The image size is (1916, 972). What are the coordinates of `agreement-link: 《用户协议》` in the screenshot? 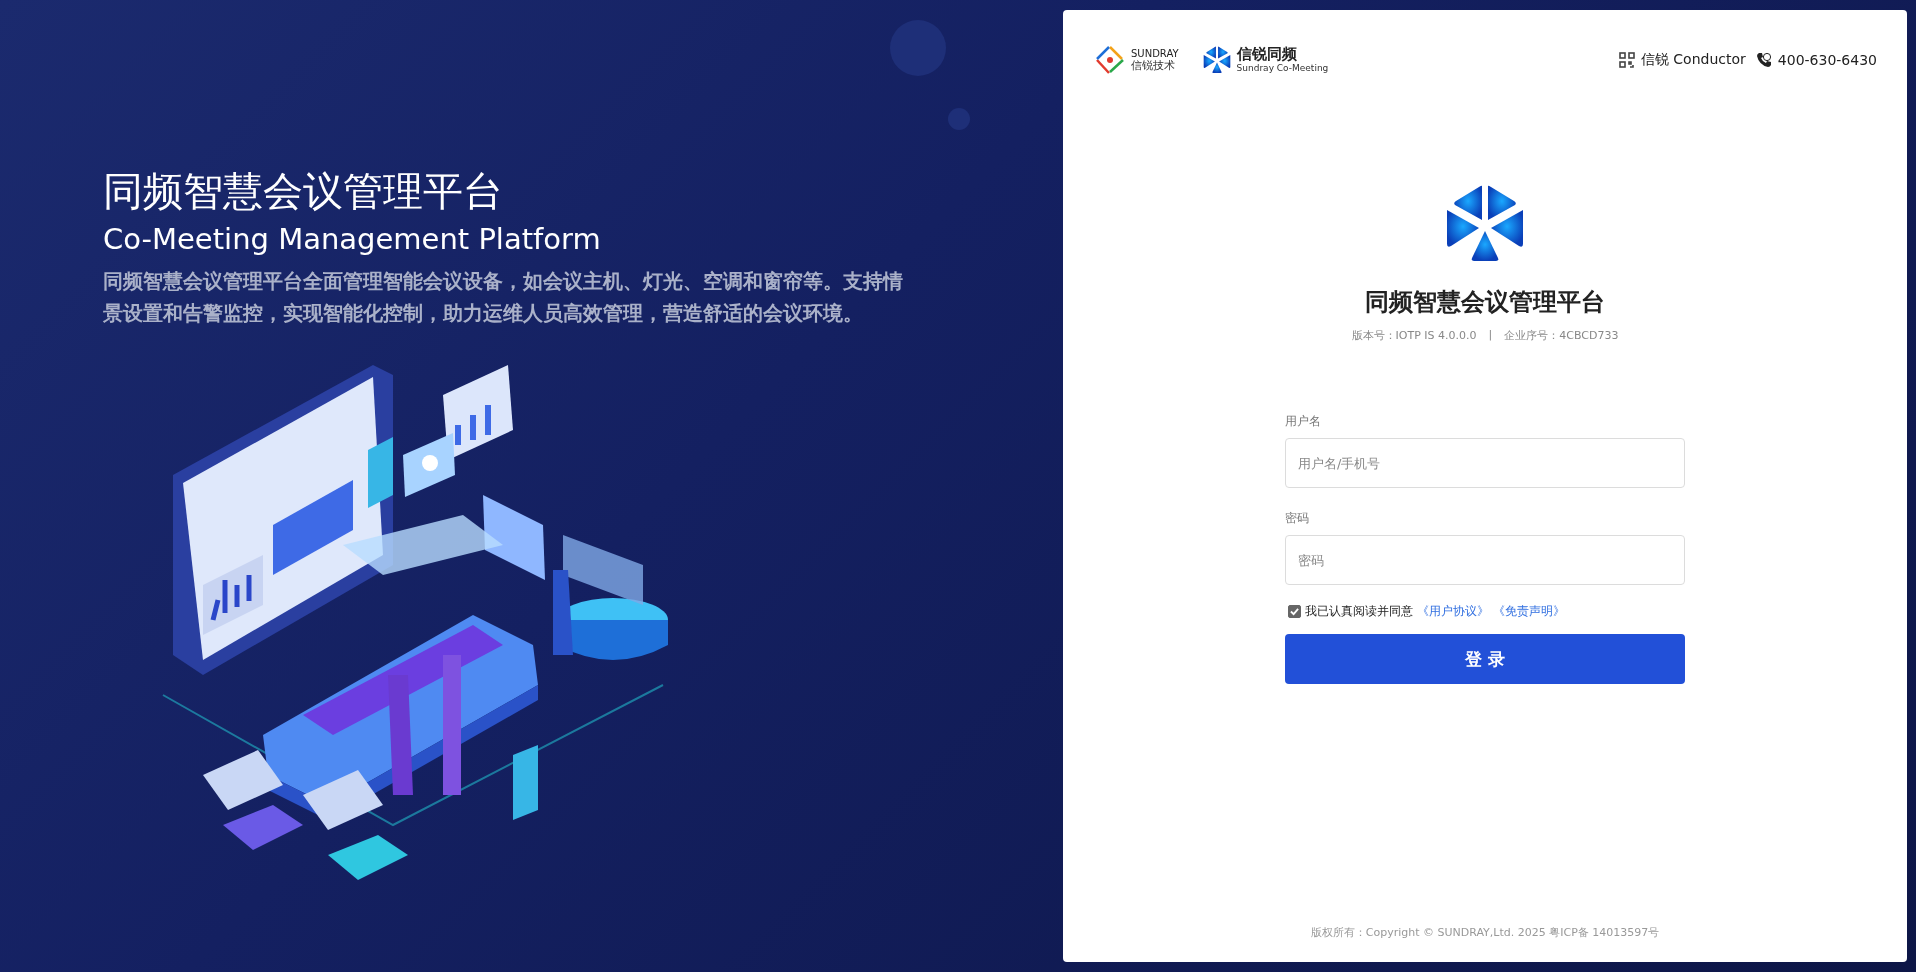 It's located at (1453, 611).